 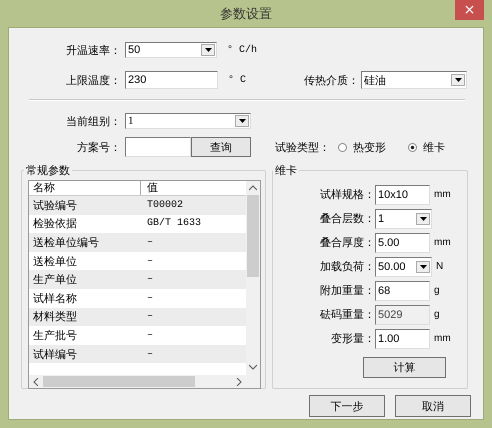 What do you see at coordinates (403, 266) in the screenshot?
I see `dropdown: 50.00` at bounding box center [403, 266].